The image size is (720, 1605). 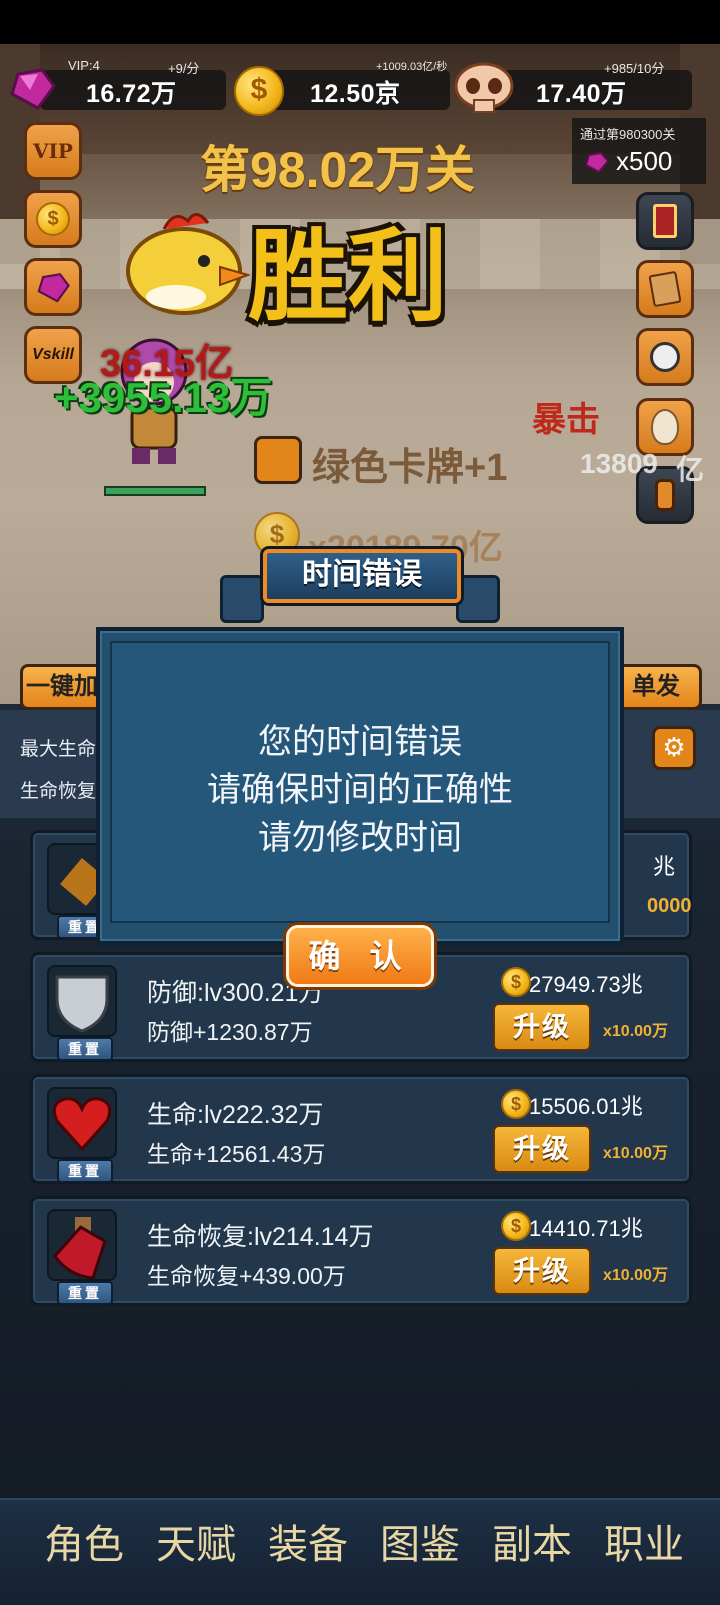 I want to click on card-collection-button, so click(x=665, y=289).